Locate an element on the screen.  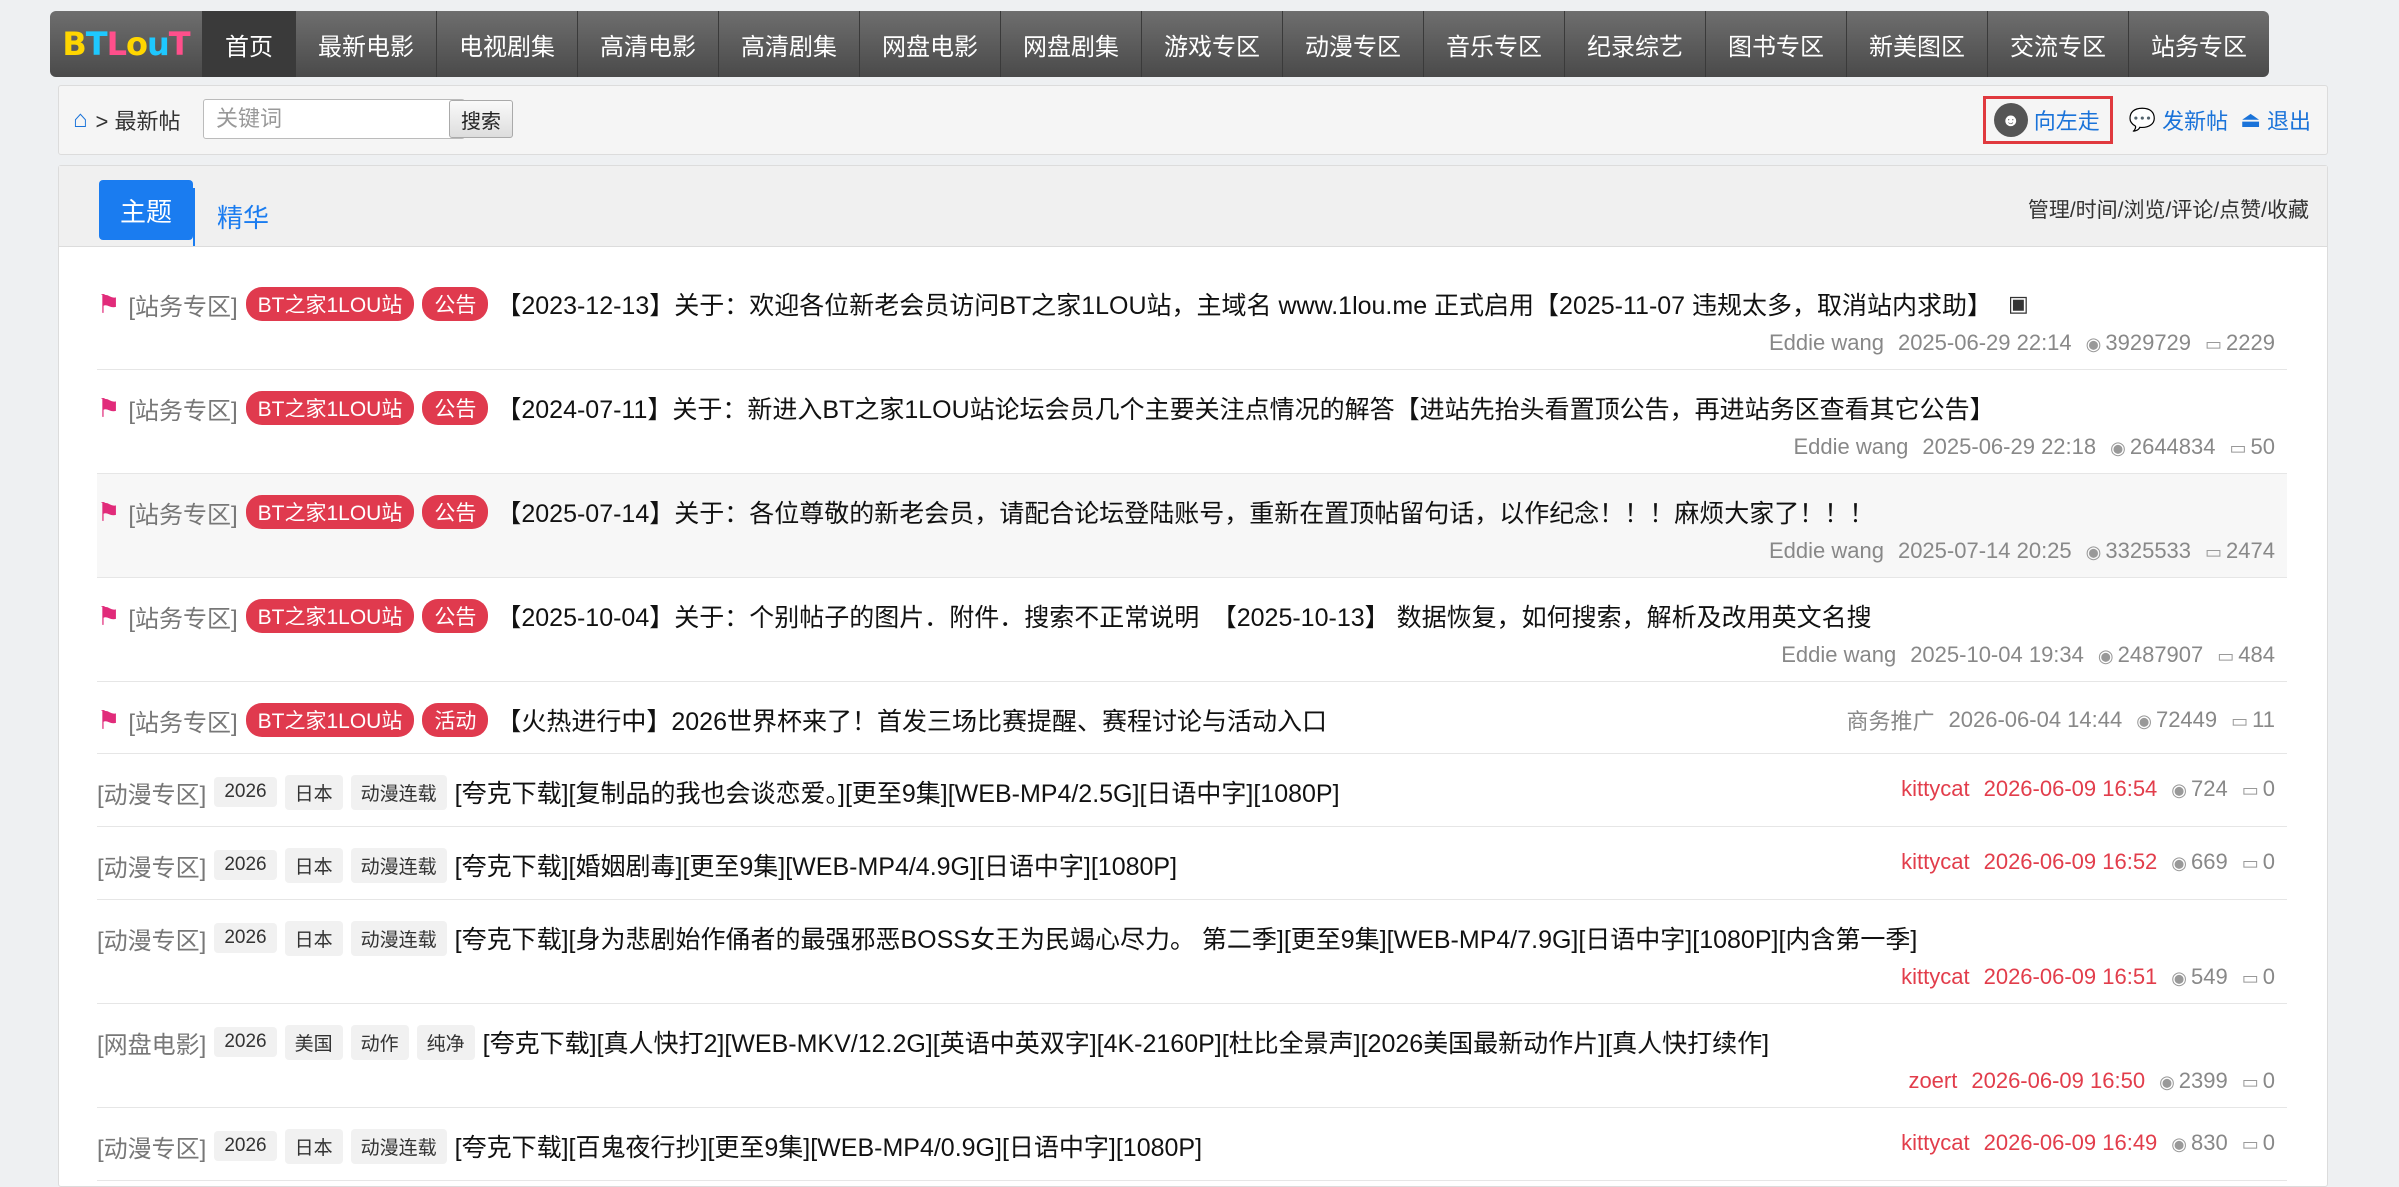
nav-cloud-series: 网盘剧集 is located at coordinates (1070, 44).